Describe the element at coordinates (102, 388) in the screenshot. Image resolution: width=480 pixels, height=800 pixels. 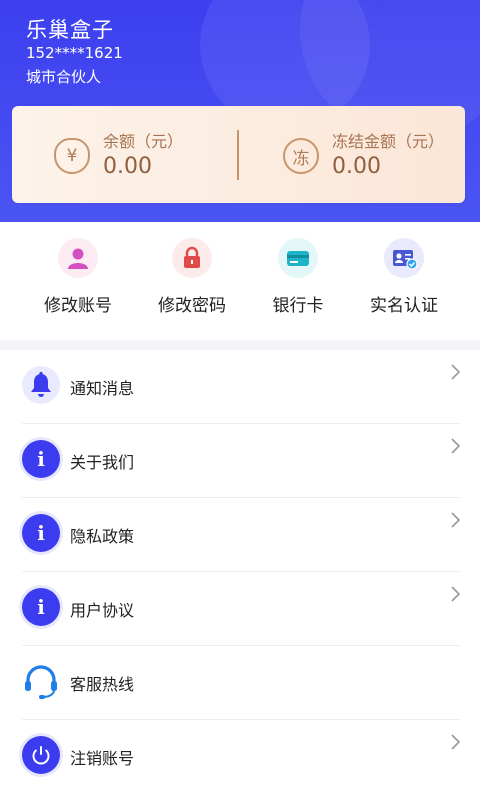
I see `menu-item-label: 通知消息` at that location.